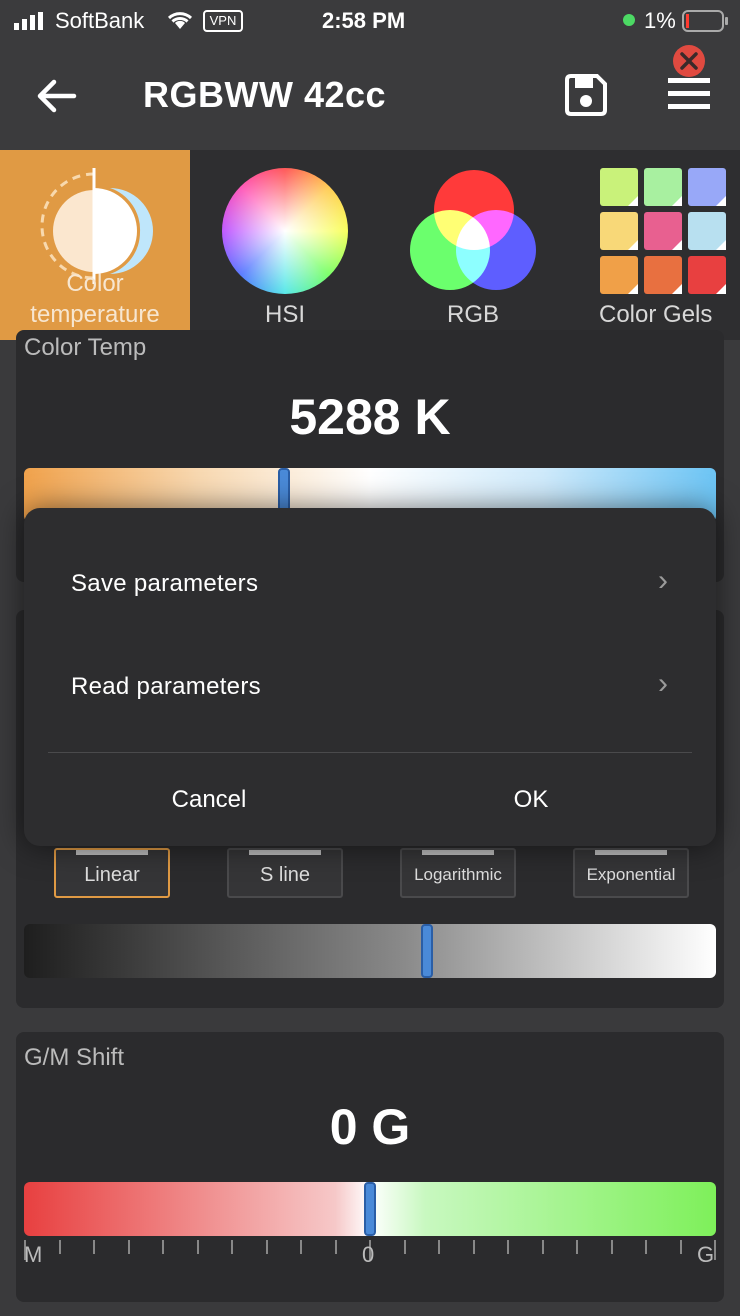  I want to click on rgb-circles-icon, so click(473, 232).